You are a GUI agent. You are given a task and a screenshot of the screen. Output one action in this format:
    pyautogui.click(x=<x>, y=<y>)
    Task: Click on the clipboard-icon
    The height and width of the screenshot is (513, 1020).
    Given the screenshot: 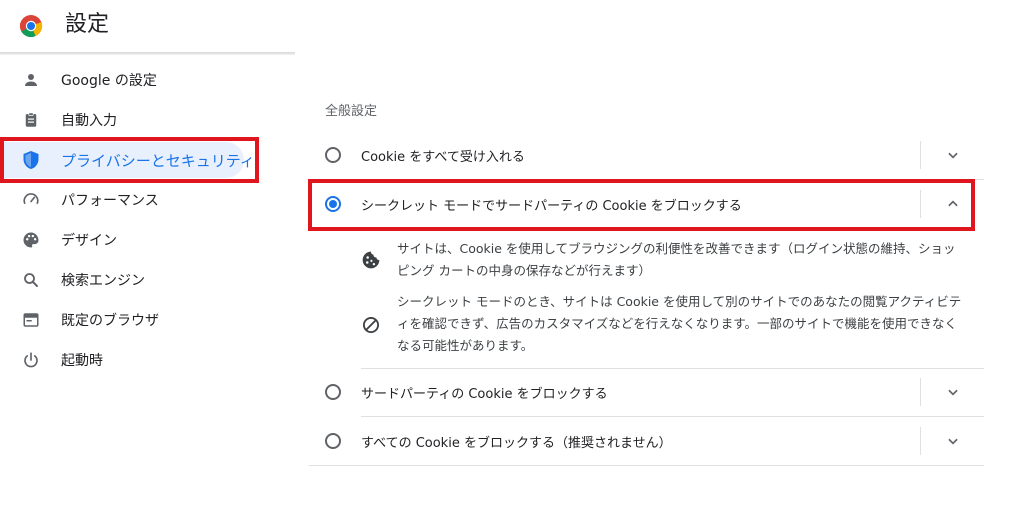 What is the action you would take?
    pyautogui.click(x=31, y=120)
    